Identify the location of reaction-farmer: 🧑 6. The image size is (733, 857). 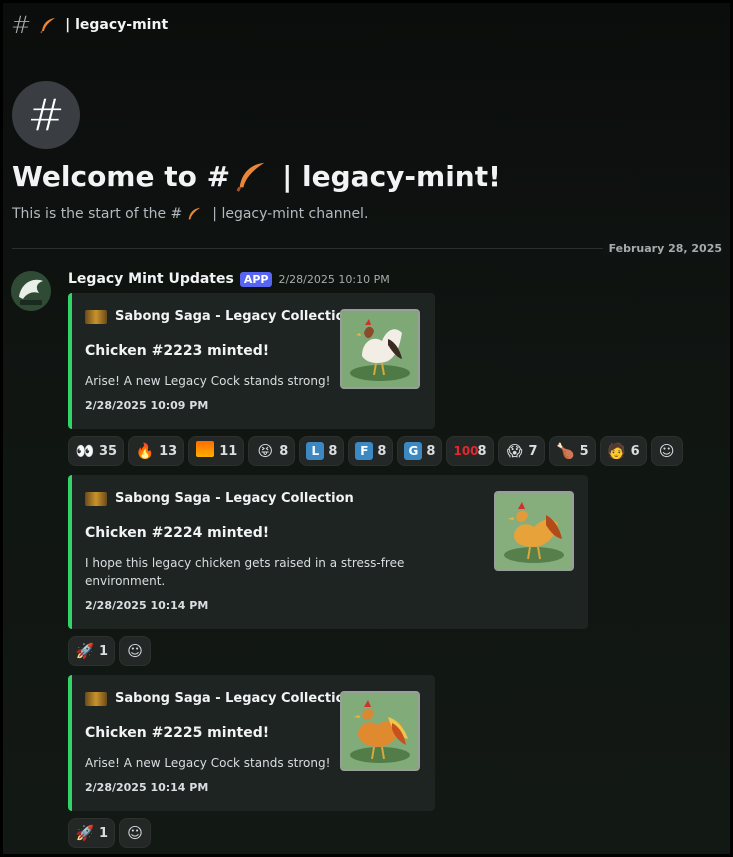
(623, 451).